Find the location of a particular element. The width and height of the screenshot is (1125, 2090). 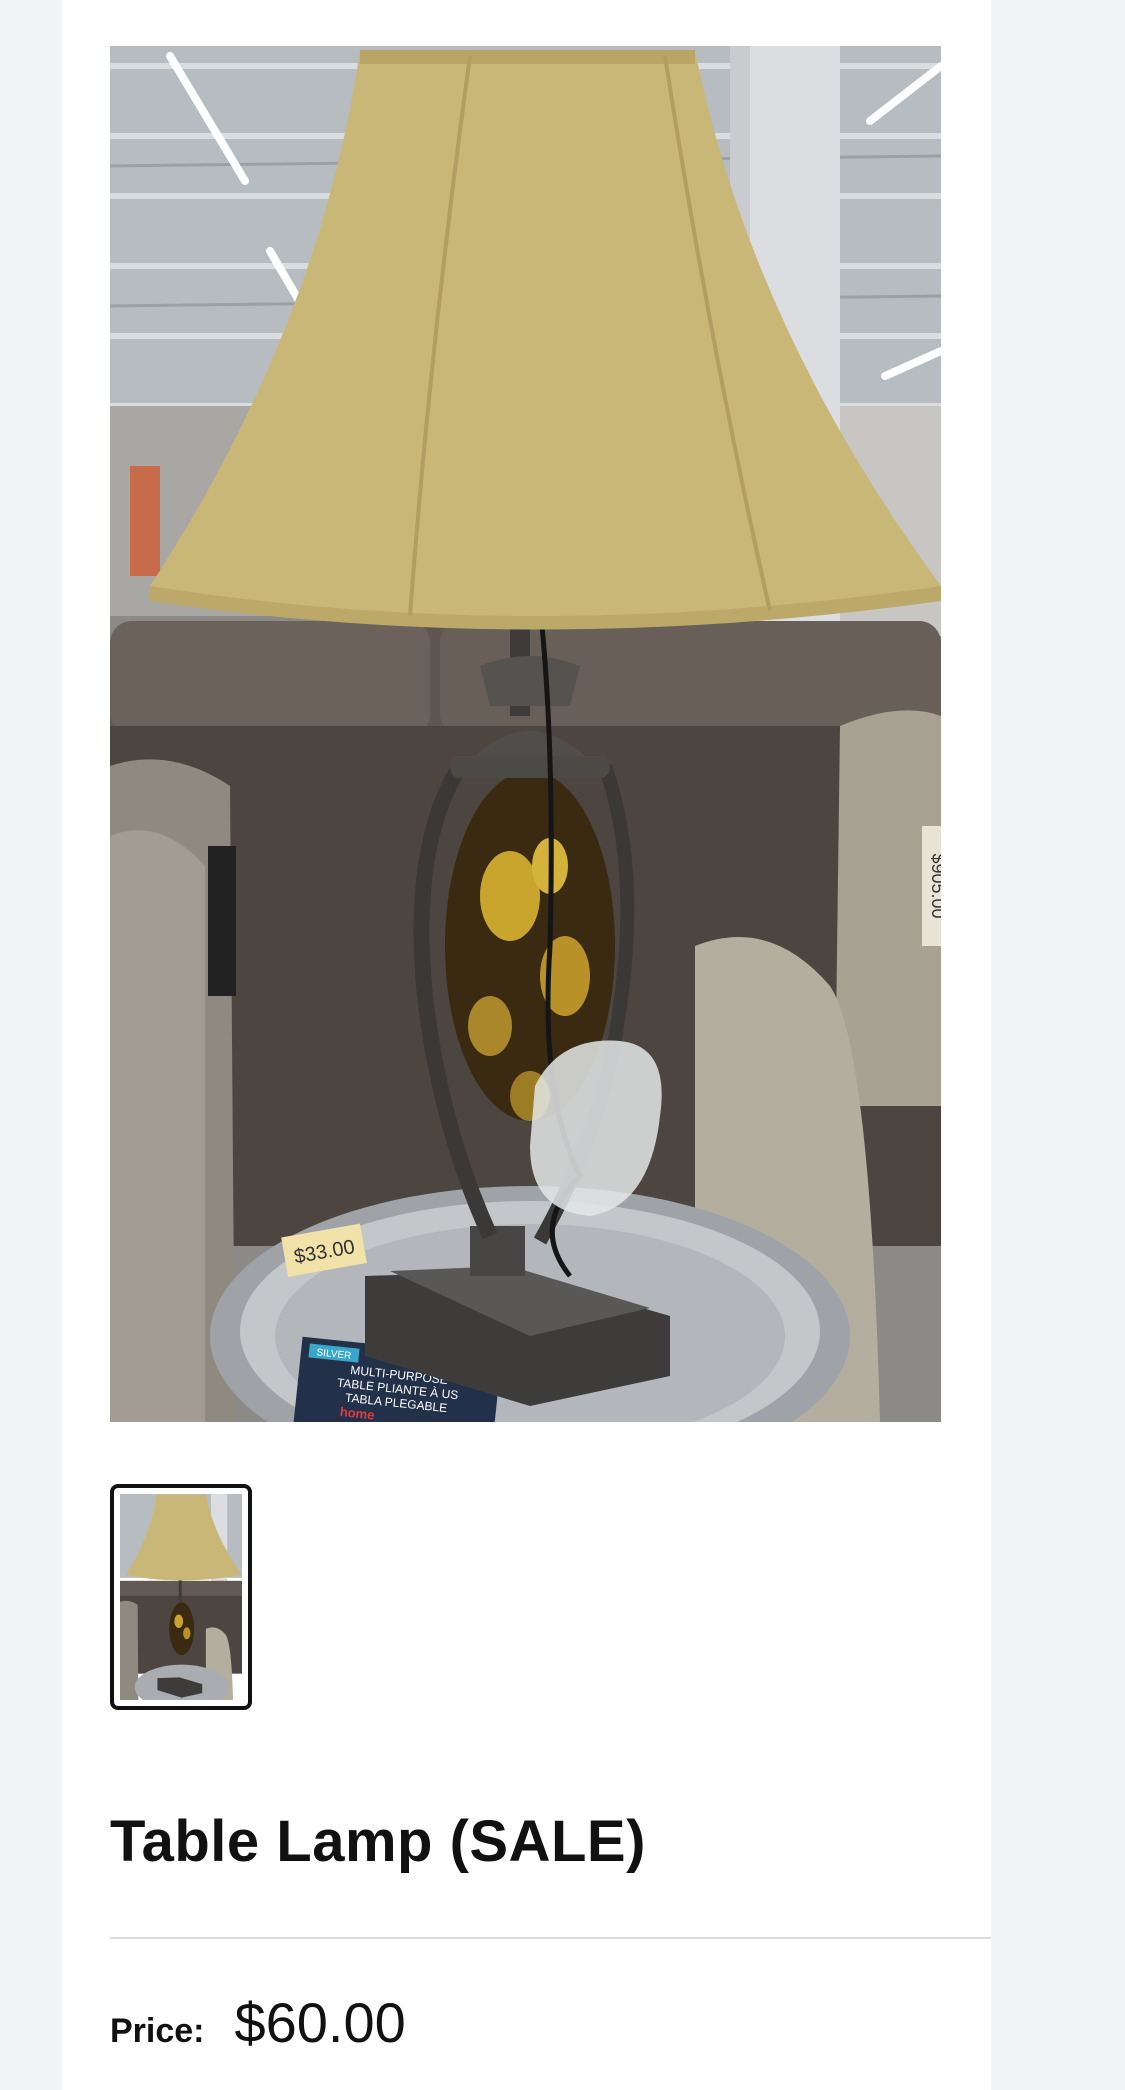

price-row: Price: $60.00 is located at coordinates (258, 2022).